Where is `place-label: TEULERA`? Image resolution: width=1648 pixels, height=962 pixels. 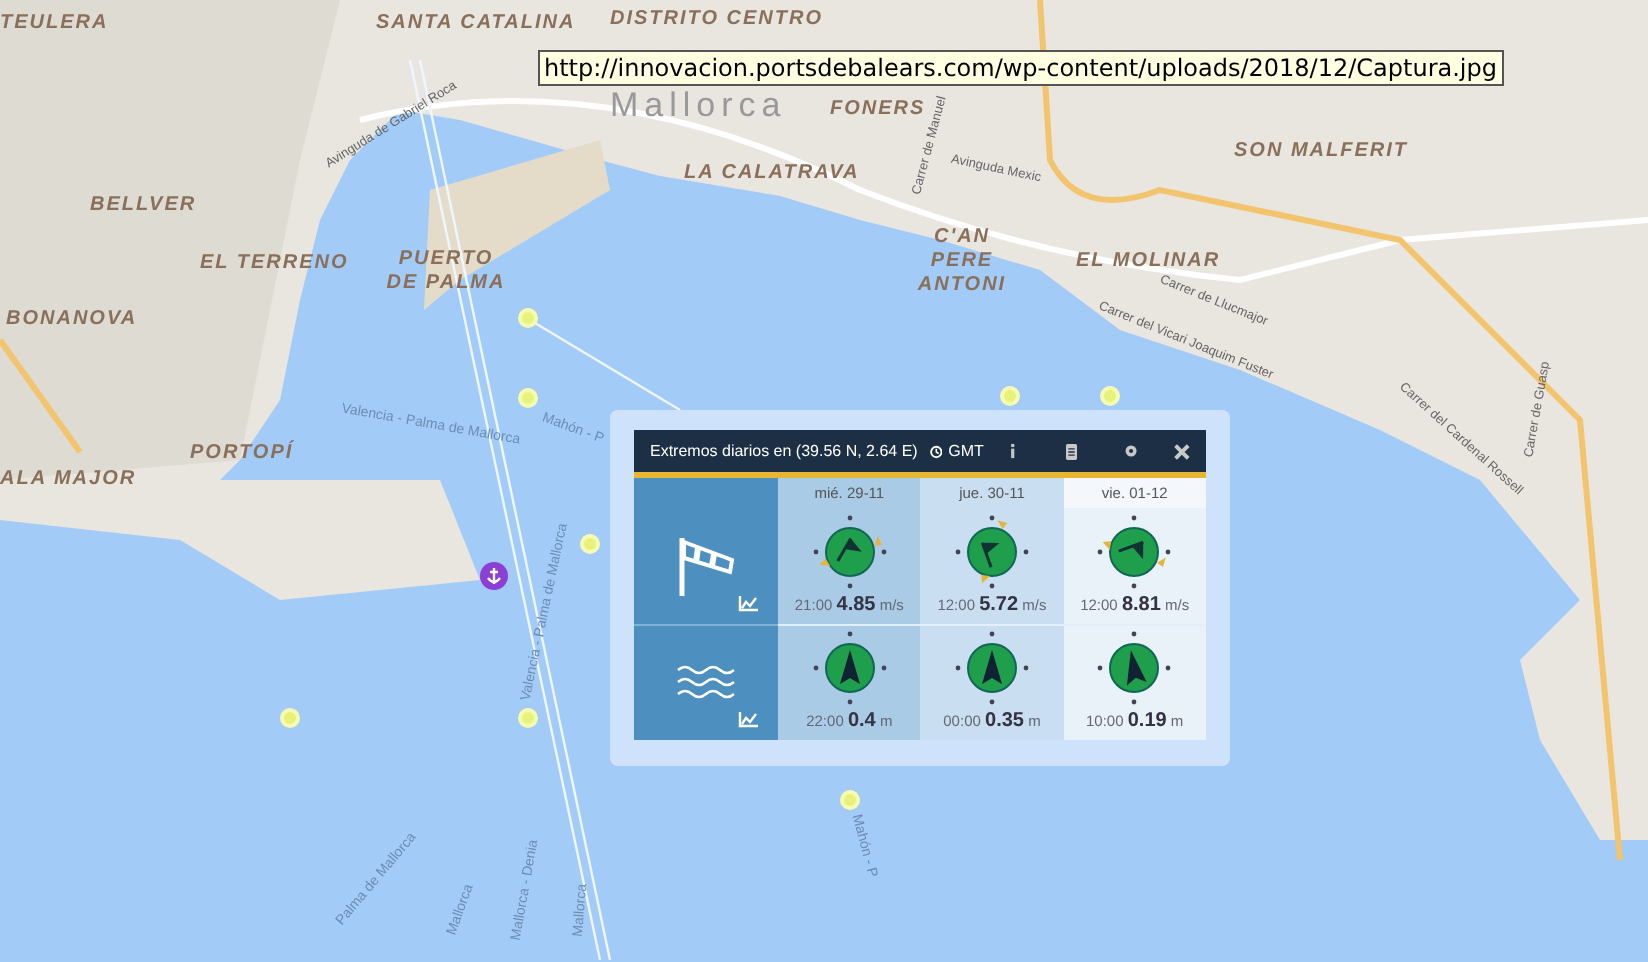 place-label: TEULERA is located at coordinates (54, 24).